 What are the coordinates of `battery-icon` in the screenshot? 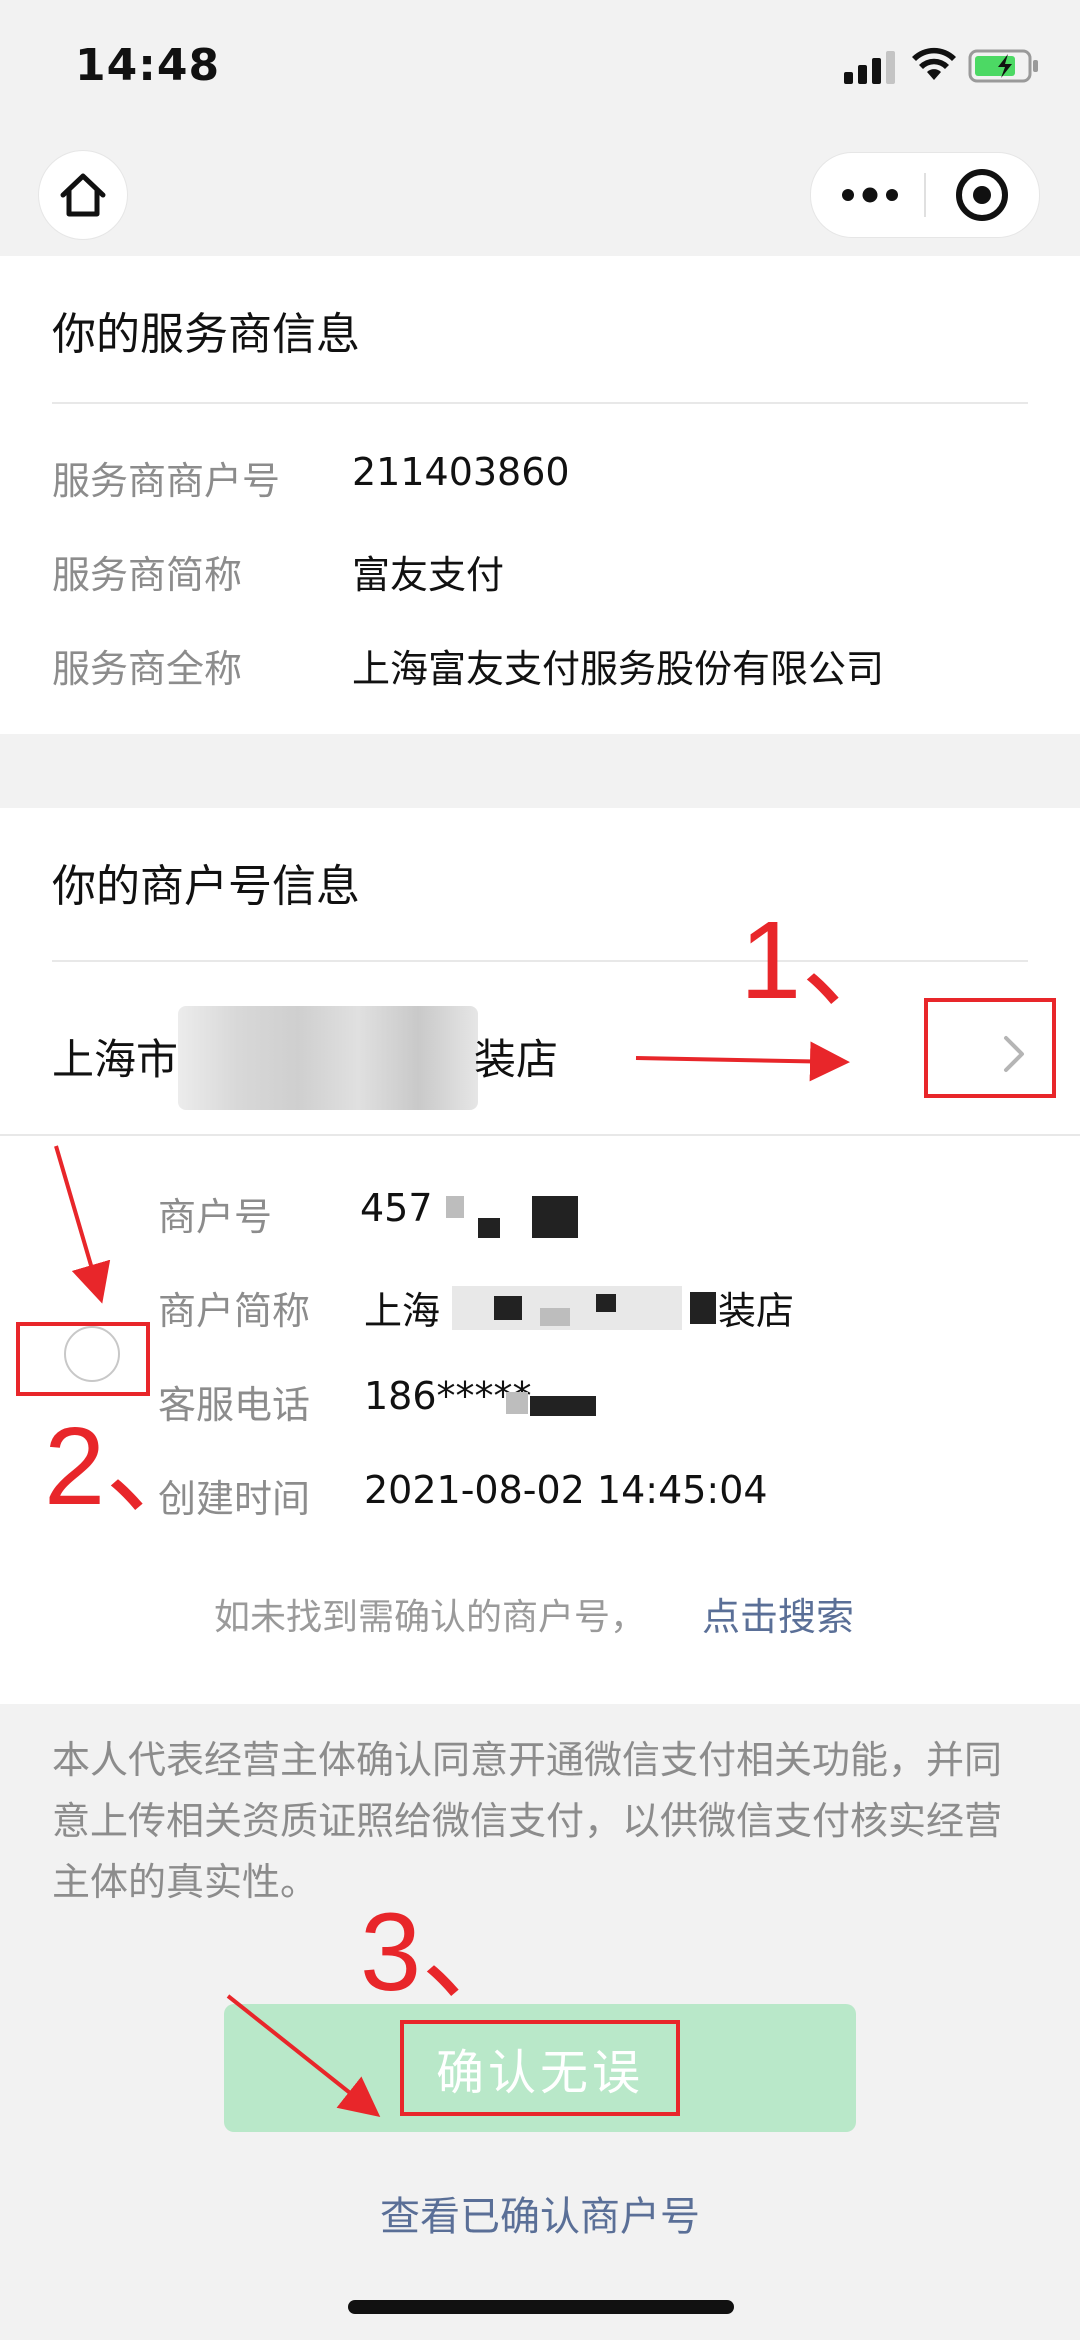 It's located at (1003, 66).